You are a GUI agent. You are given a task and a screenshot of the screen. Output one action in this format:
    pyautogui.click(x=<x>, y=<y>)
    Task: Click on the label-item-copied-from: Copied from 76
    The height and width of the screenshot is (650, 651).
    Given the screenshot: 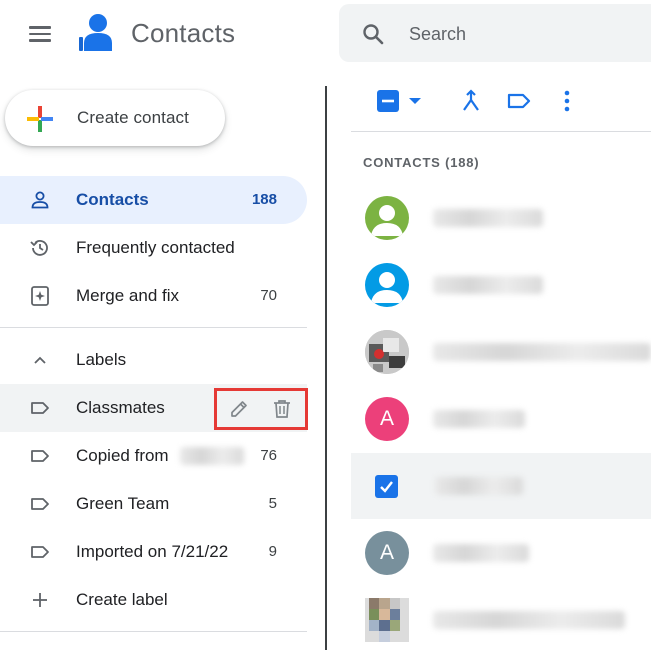 What is the action you would take?
    pyautogui.click(x=153, y=456)
    